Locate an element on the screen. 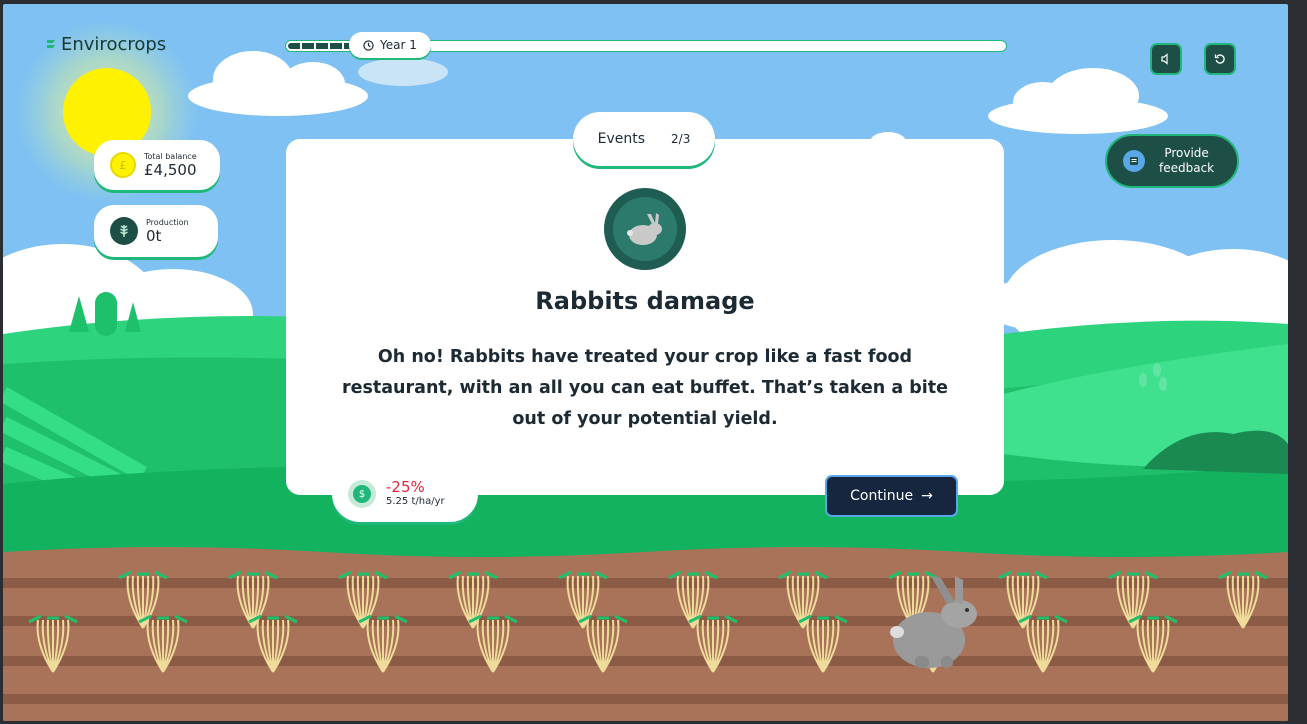 The height and width of the screenshot is (724, 1307). continue-label: Continue is located at coordinates (882, 496).